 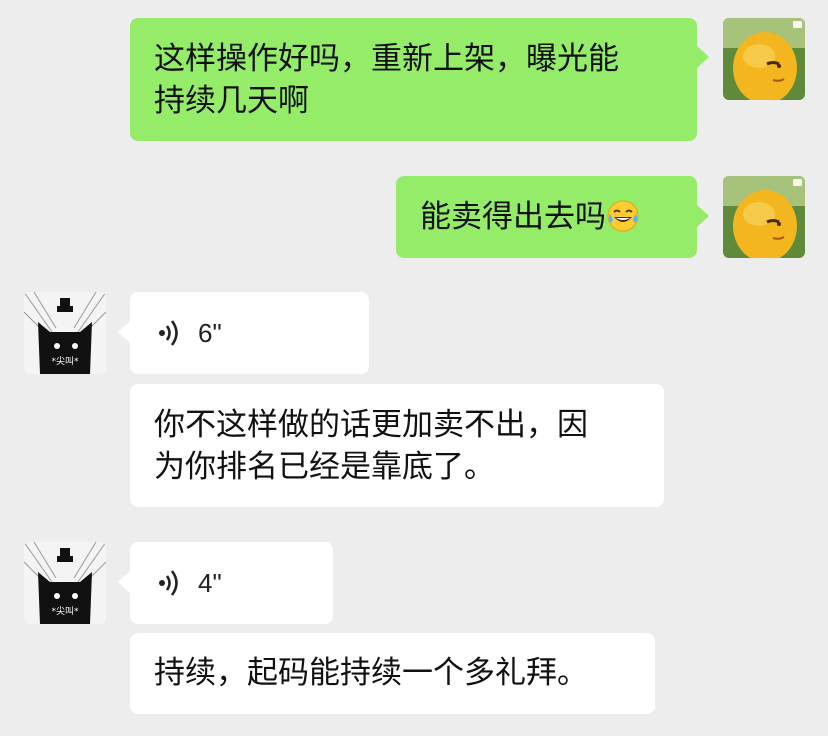 What do you see at coordinates (231, 101) in the screenshot?
I see `message-text: 持续几天啊` at bounding box center [231, 101].